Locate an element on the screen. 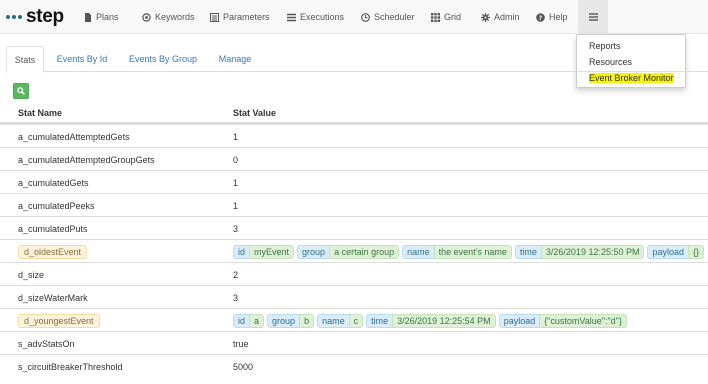  stat-value-cell: 0 is located at coordinates (235, 159).